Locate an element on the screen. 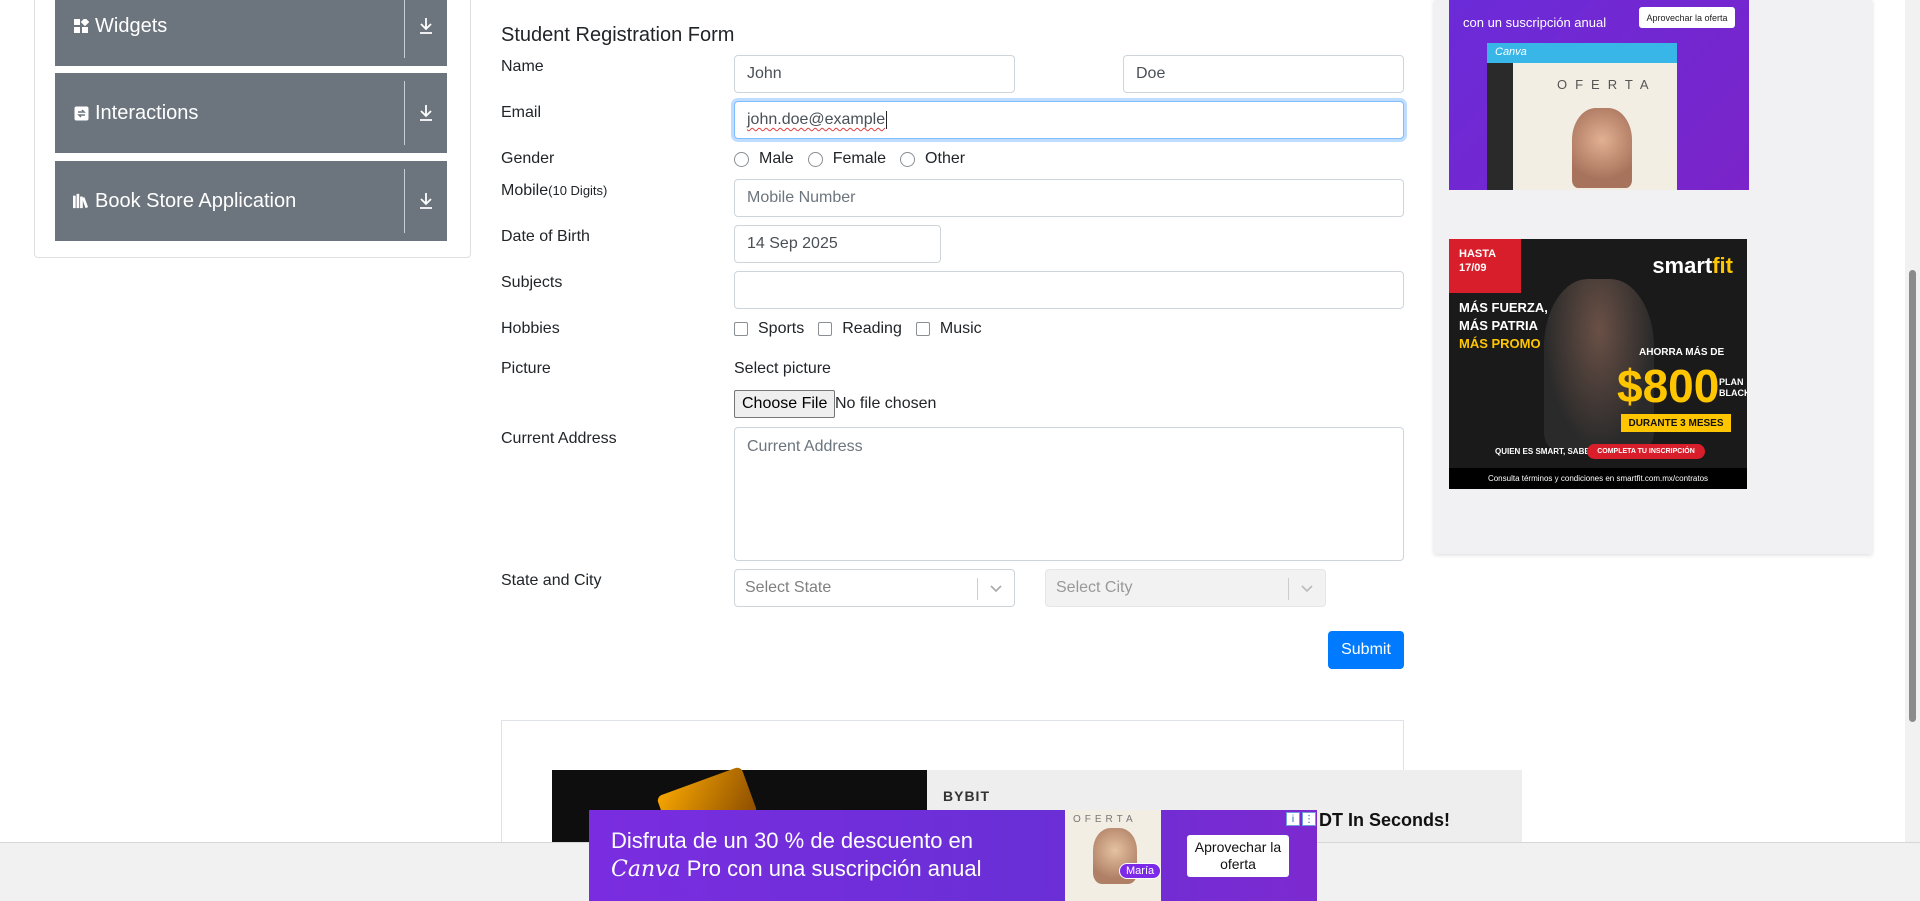  claim-line: MÁS PROMO is located at coordinates (1500, 343).